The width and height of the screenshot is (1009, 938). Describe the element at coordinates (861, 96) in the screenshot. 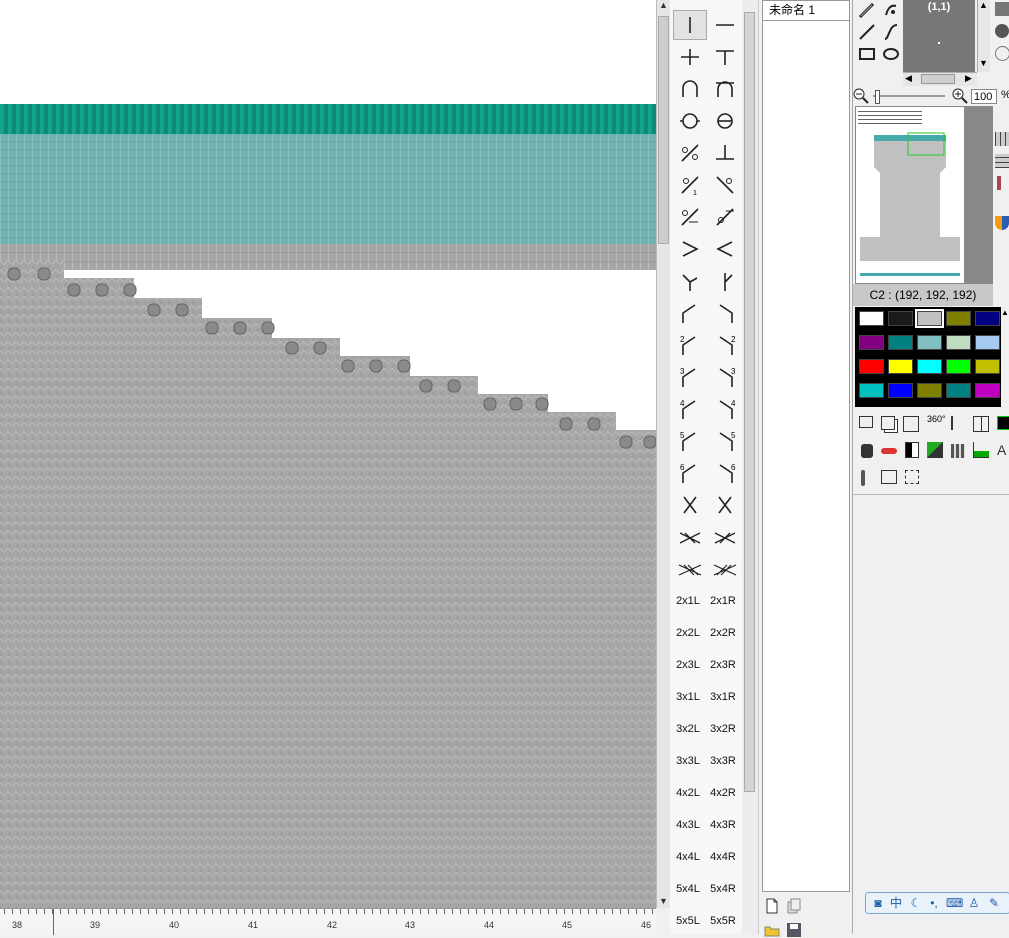

I see `zoom-out-icon` at that location.